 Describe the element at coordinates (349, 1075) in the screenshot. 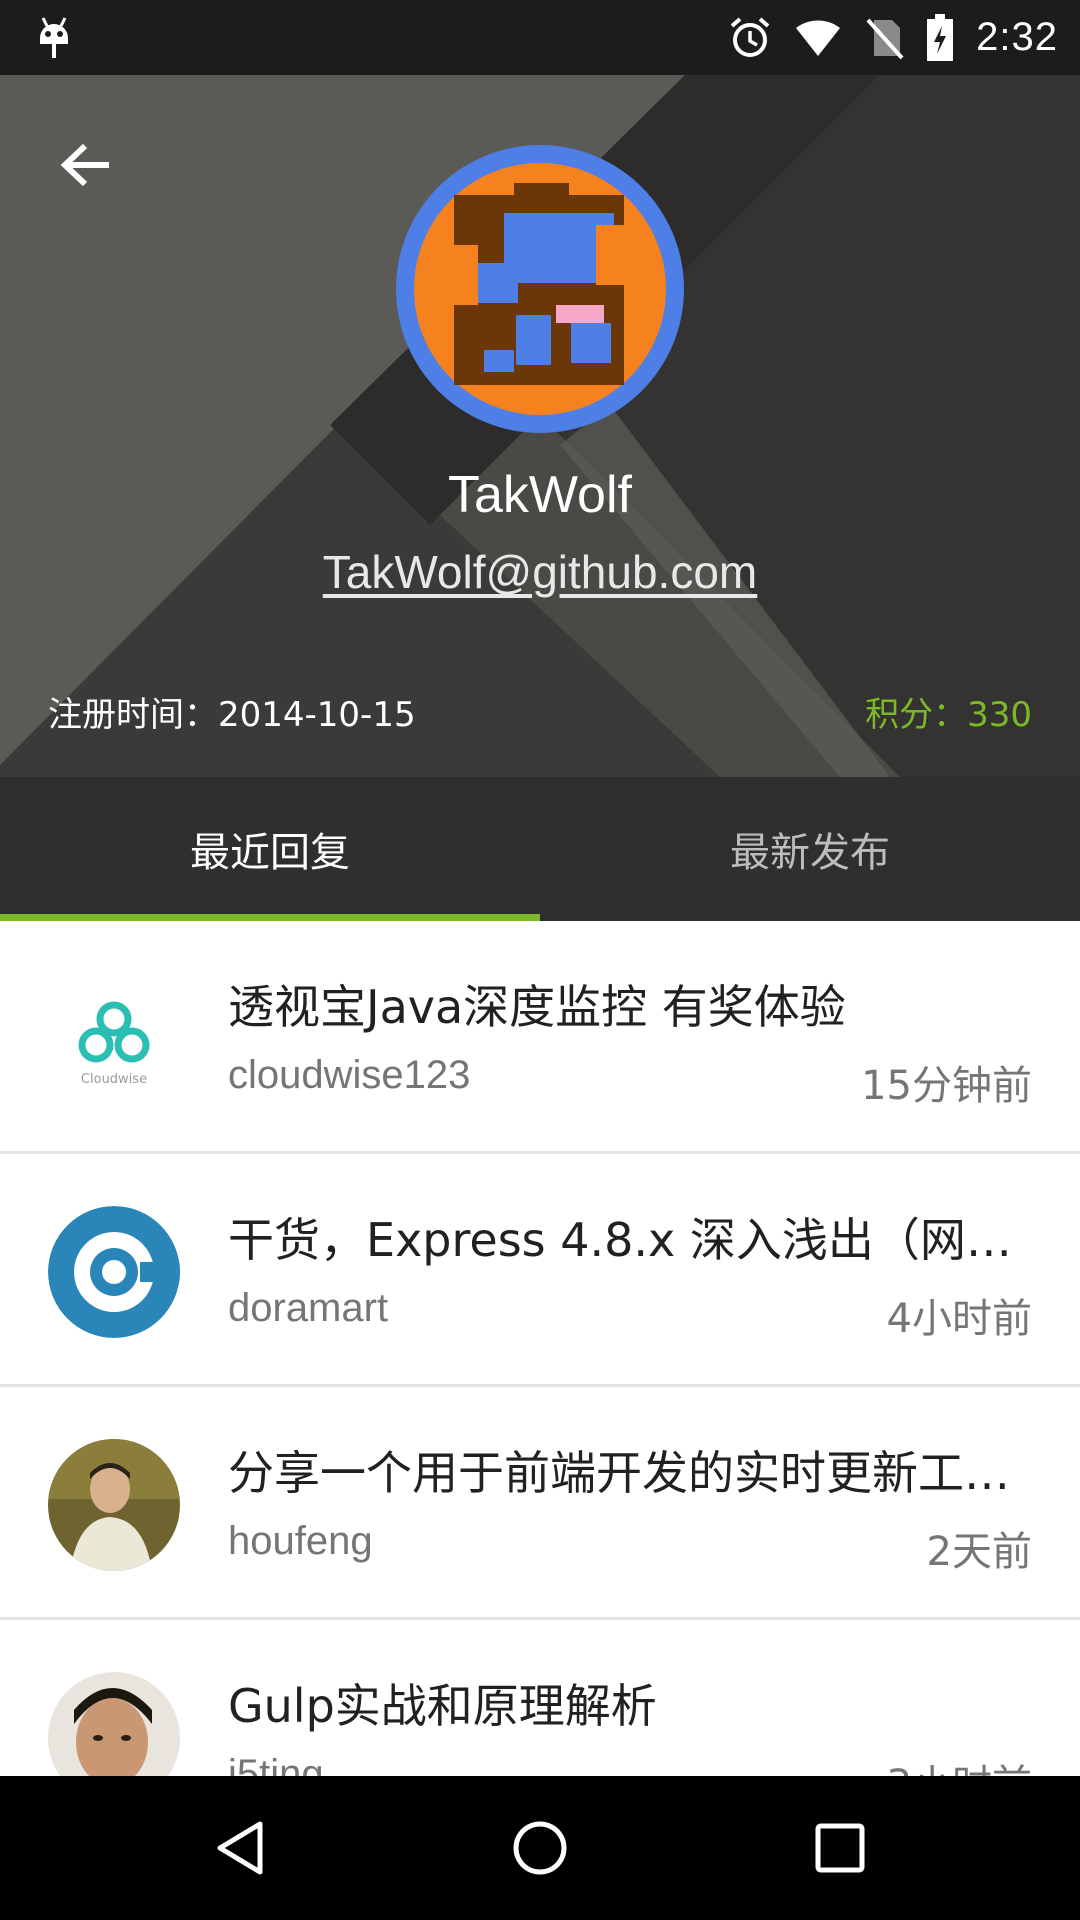

I see `topic-author: cloudwise123` at that location.